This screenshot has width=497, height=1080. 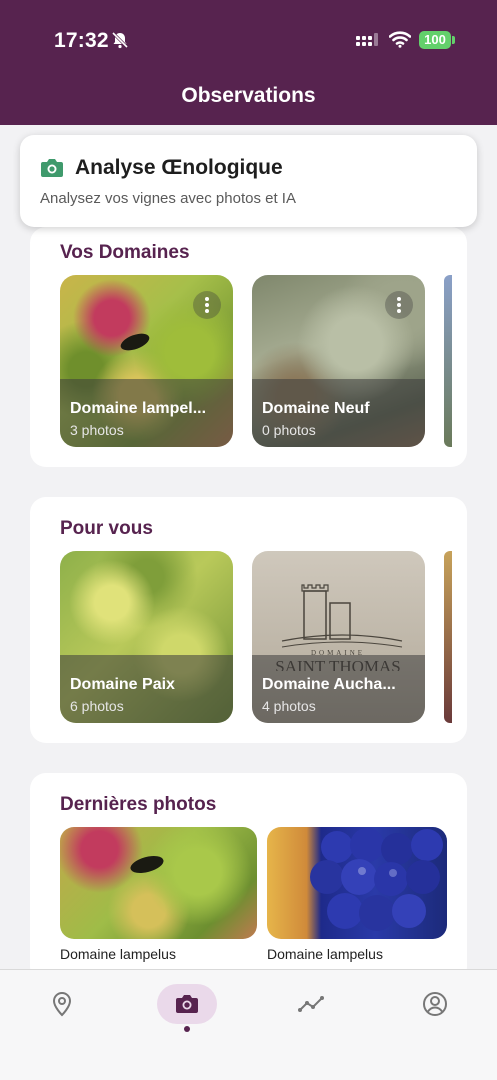 I want to click on tab-map, so click(x=62, y=1004).